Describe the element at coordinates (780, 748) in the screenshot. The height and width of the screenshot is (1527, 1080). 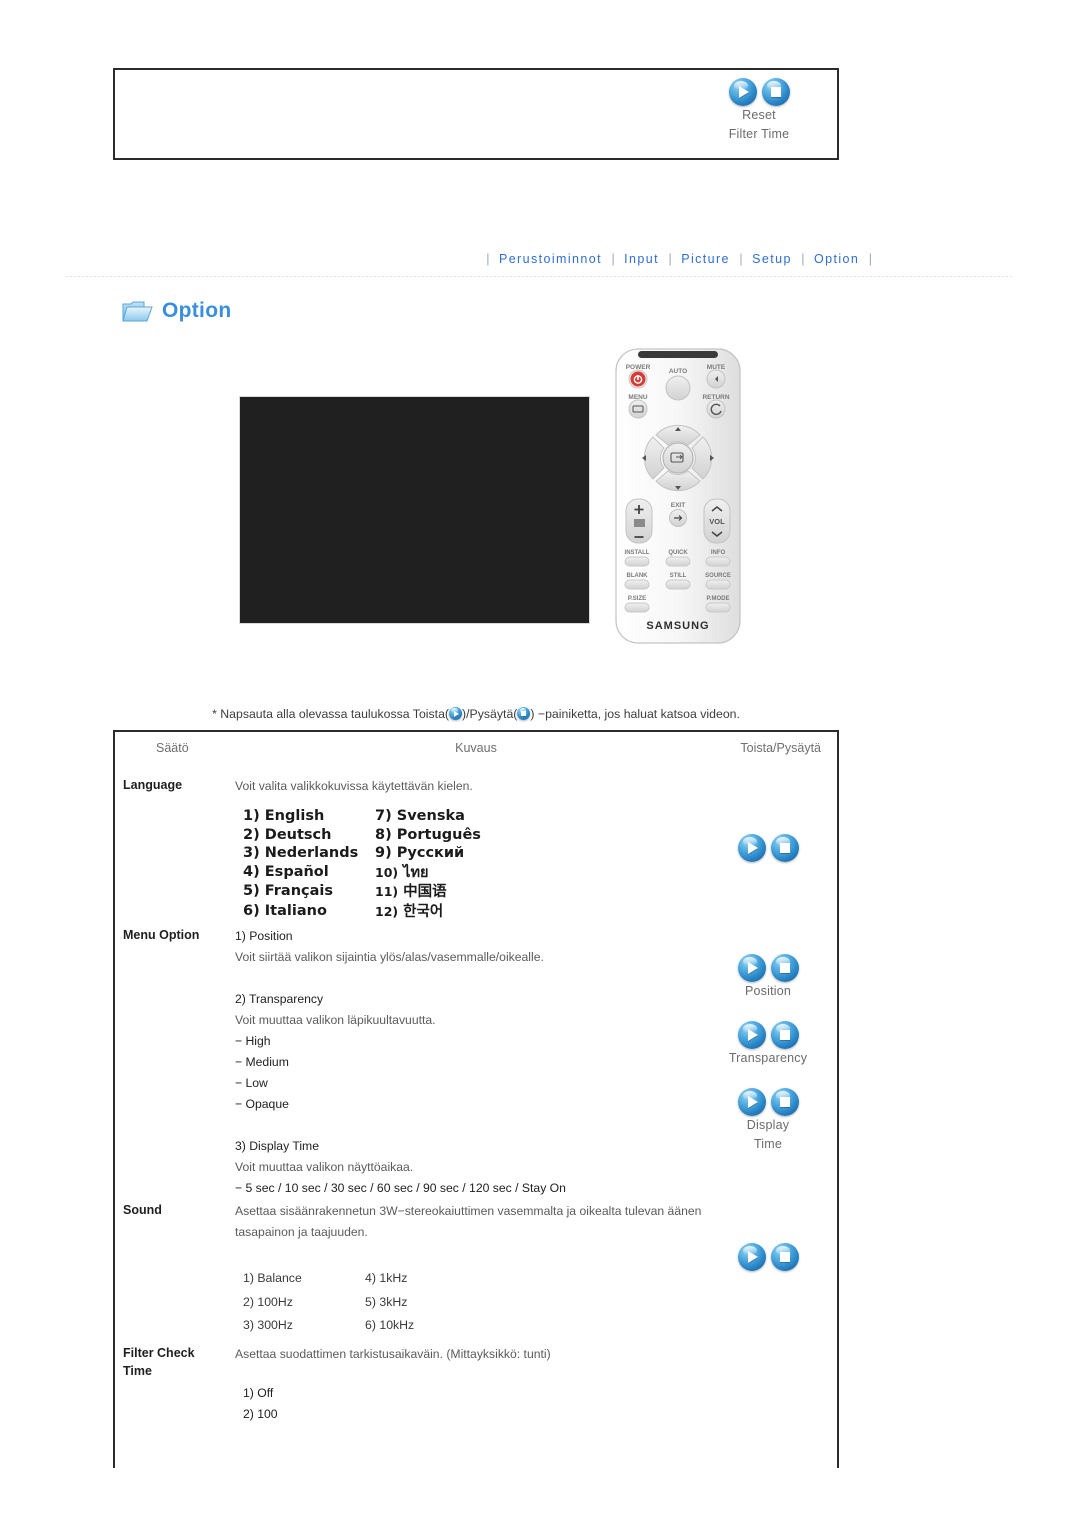
I see `column-header-playstop: Toista/Pysäytä` at that location.